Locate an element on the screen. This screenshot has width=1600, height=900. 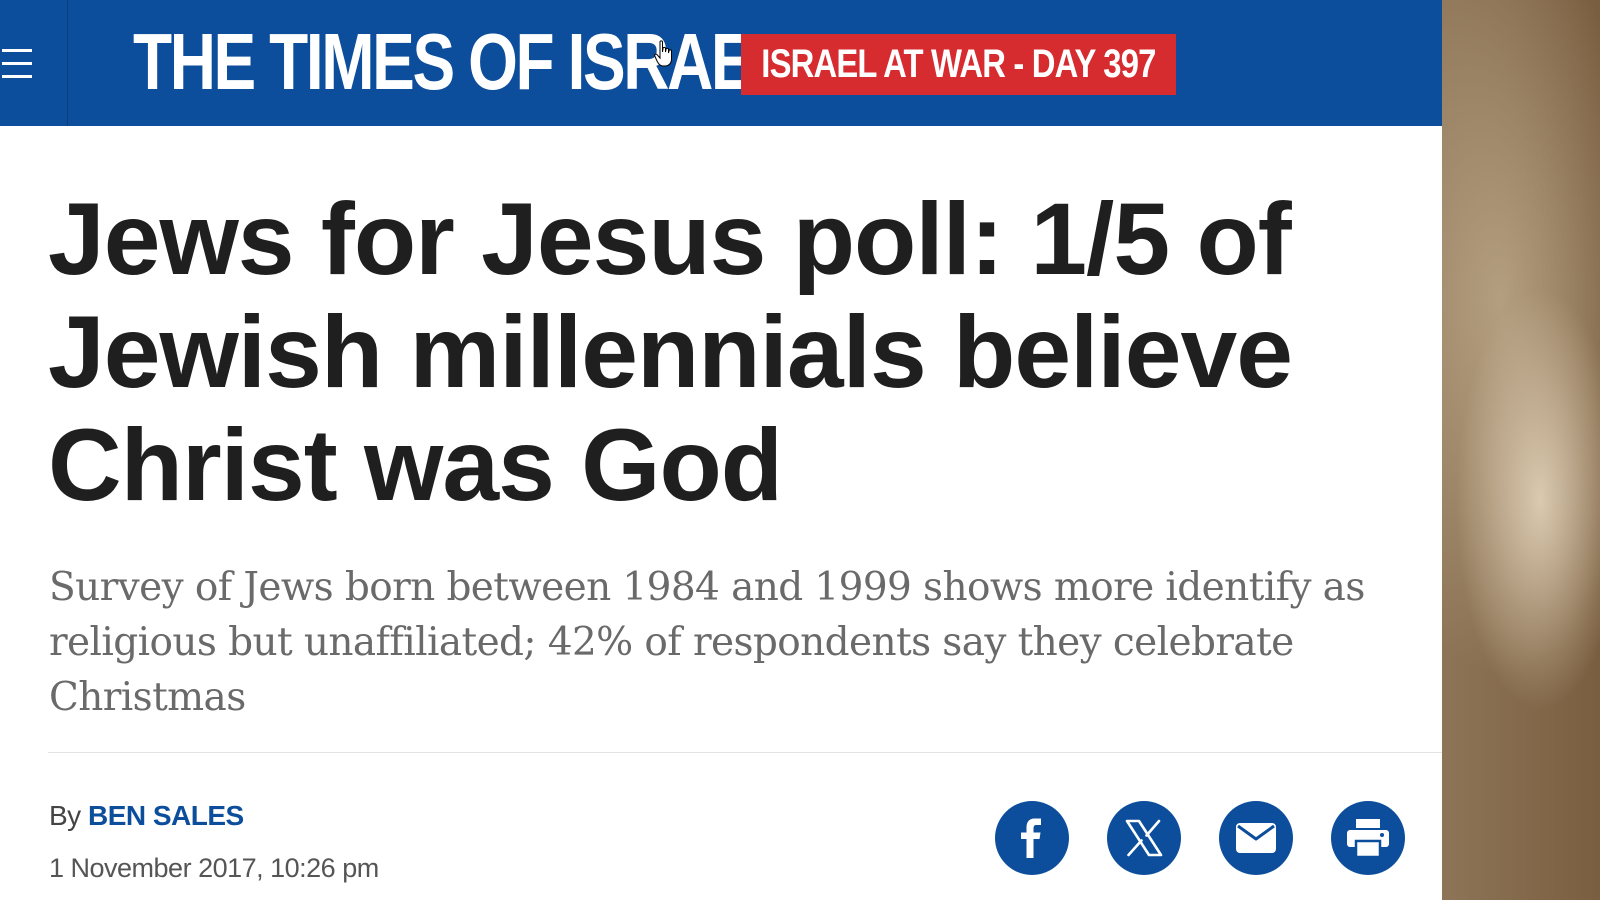
share-email-button is located at coordinates (1256, 838).